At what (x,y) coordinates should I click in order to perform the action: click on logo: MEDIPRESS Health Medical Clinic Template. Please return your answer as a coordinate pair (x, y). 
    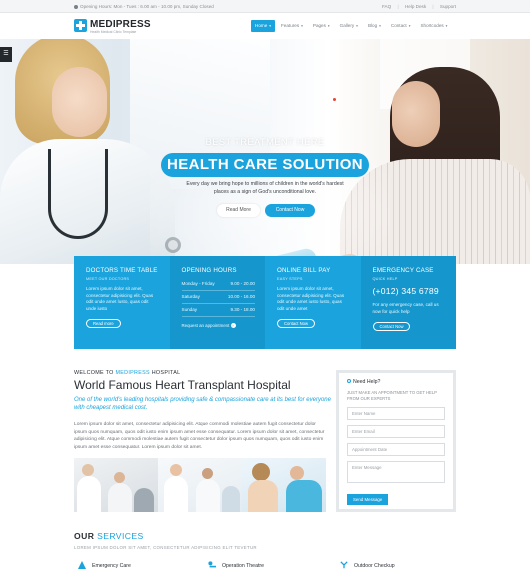
    Looking at the image, I should click on (114, 27).